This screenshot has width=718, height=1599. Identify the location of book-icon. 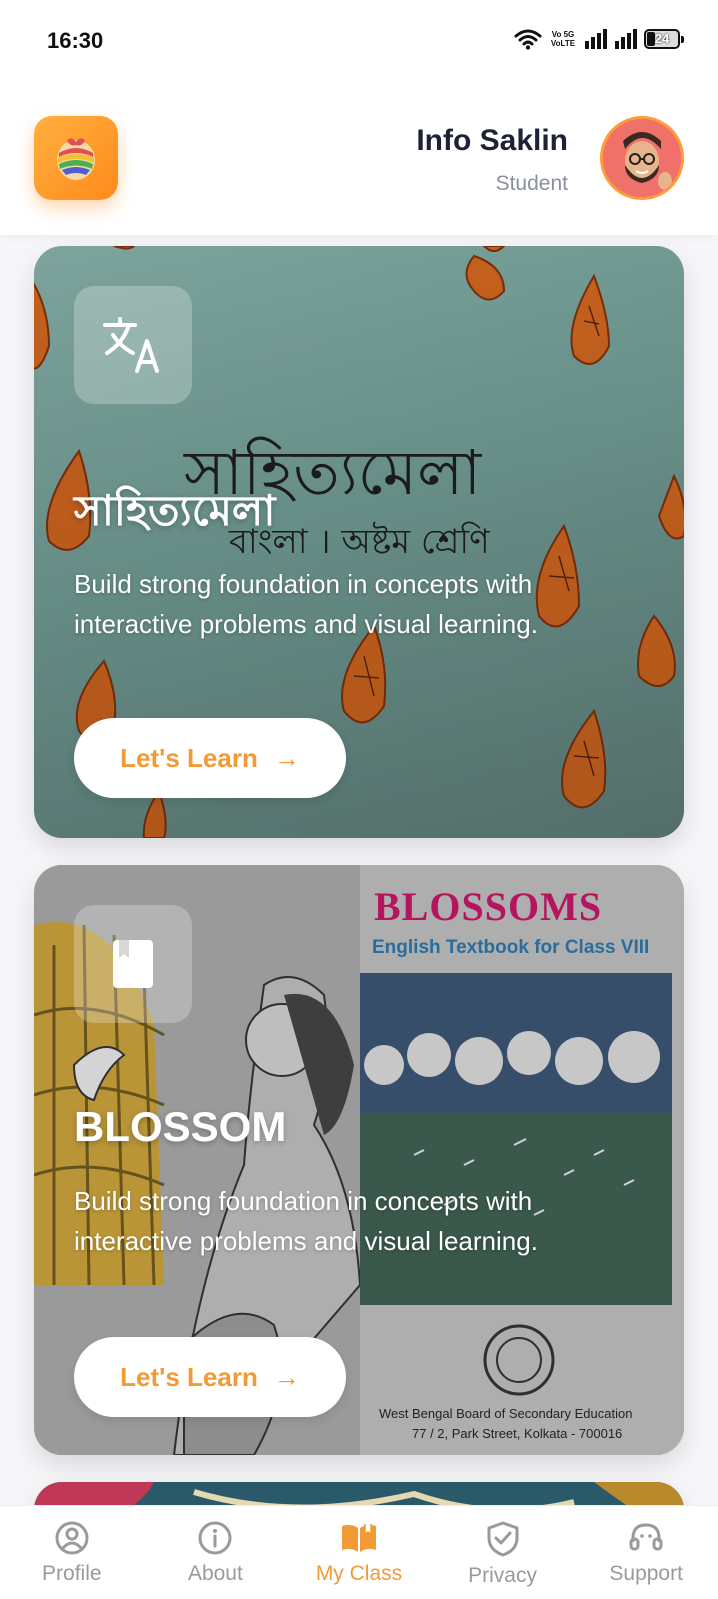
(133, 964).